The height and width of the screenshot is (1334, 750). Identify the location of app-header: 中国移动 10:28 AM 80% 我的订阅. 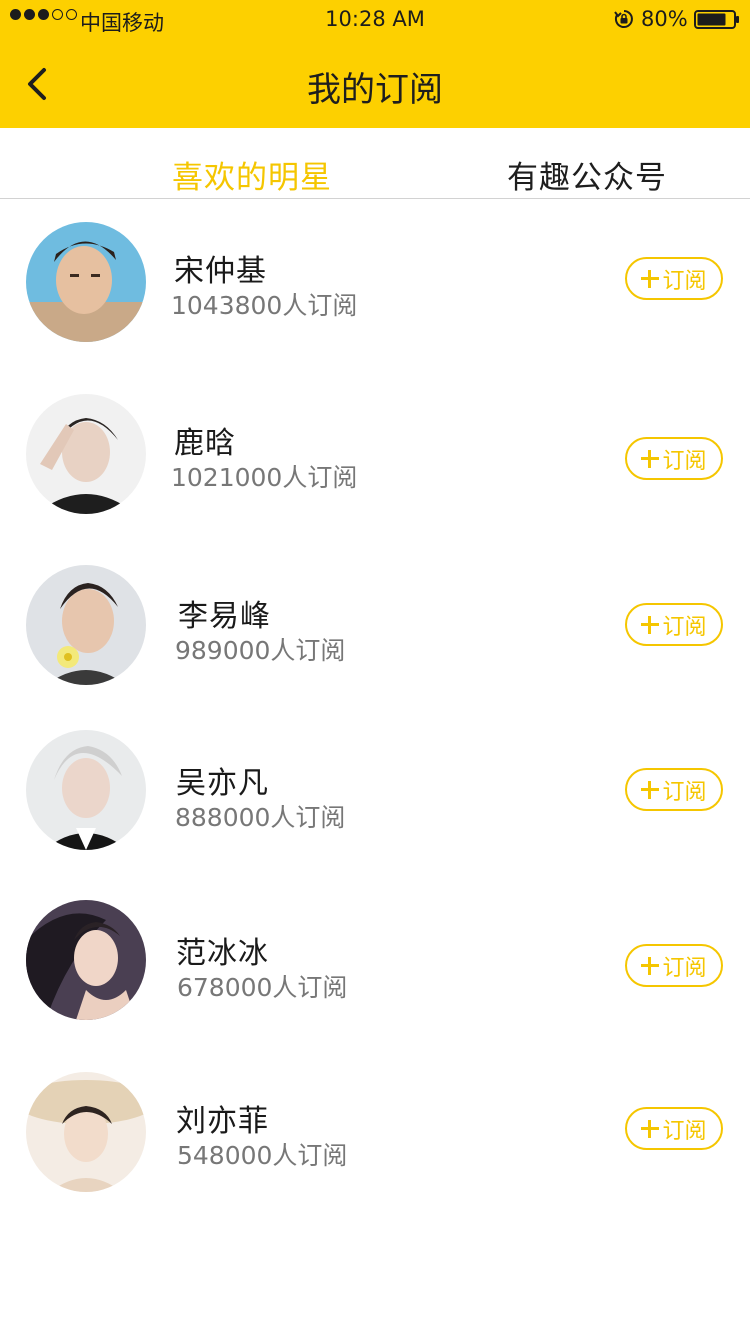
(375, 64).